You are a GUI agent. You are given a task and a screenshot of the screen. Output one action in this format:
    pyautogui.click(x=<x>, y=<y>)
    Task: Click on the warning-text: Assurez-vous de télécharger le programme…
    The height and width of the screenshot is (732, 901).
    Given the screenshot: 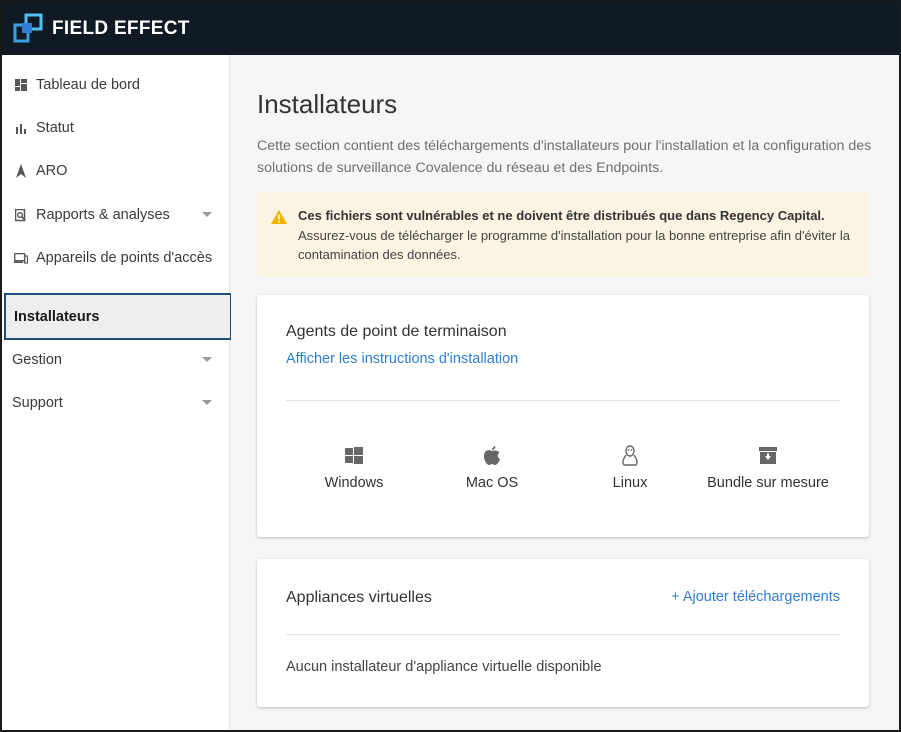 What is the action you would take?
    pyautogui.click(x=574, y=235)
    